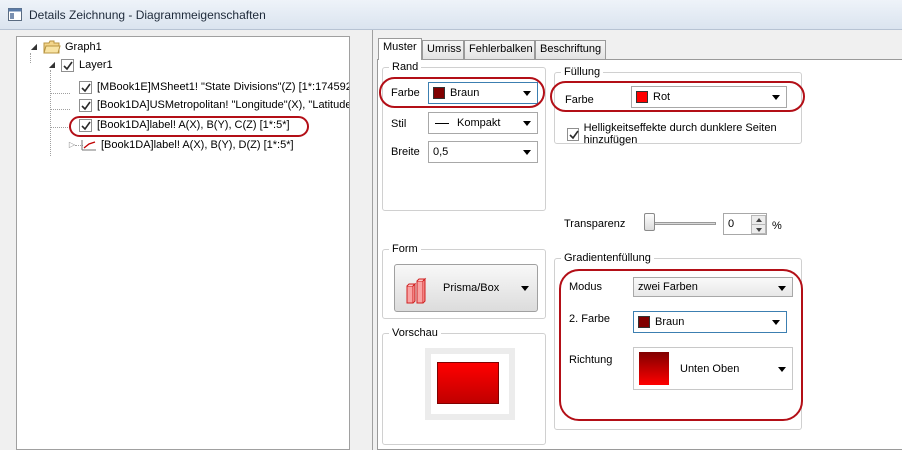  Describe the element at coordinates (589, 319) in the screenshot. I see `farbe2-label: 2. Farbe` at that location.